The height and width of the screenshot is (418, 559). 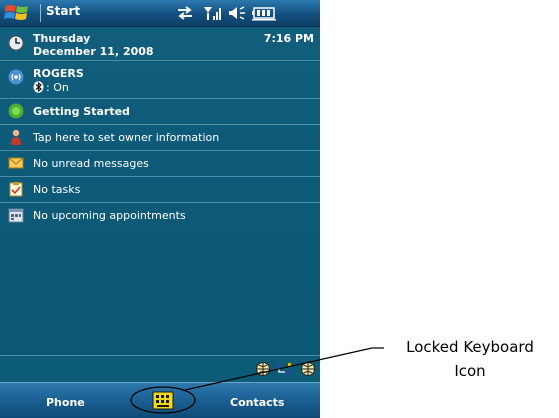 What do you see at coordinates (470, 371) in the screenshot?
I see `callout-line-2: Icon` at bounding box center [470, 371].